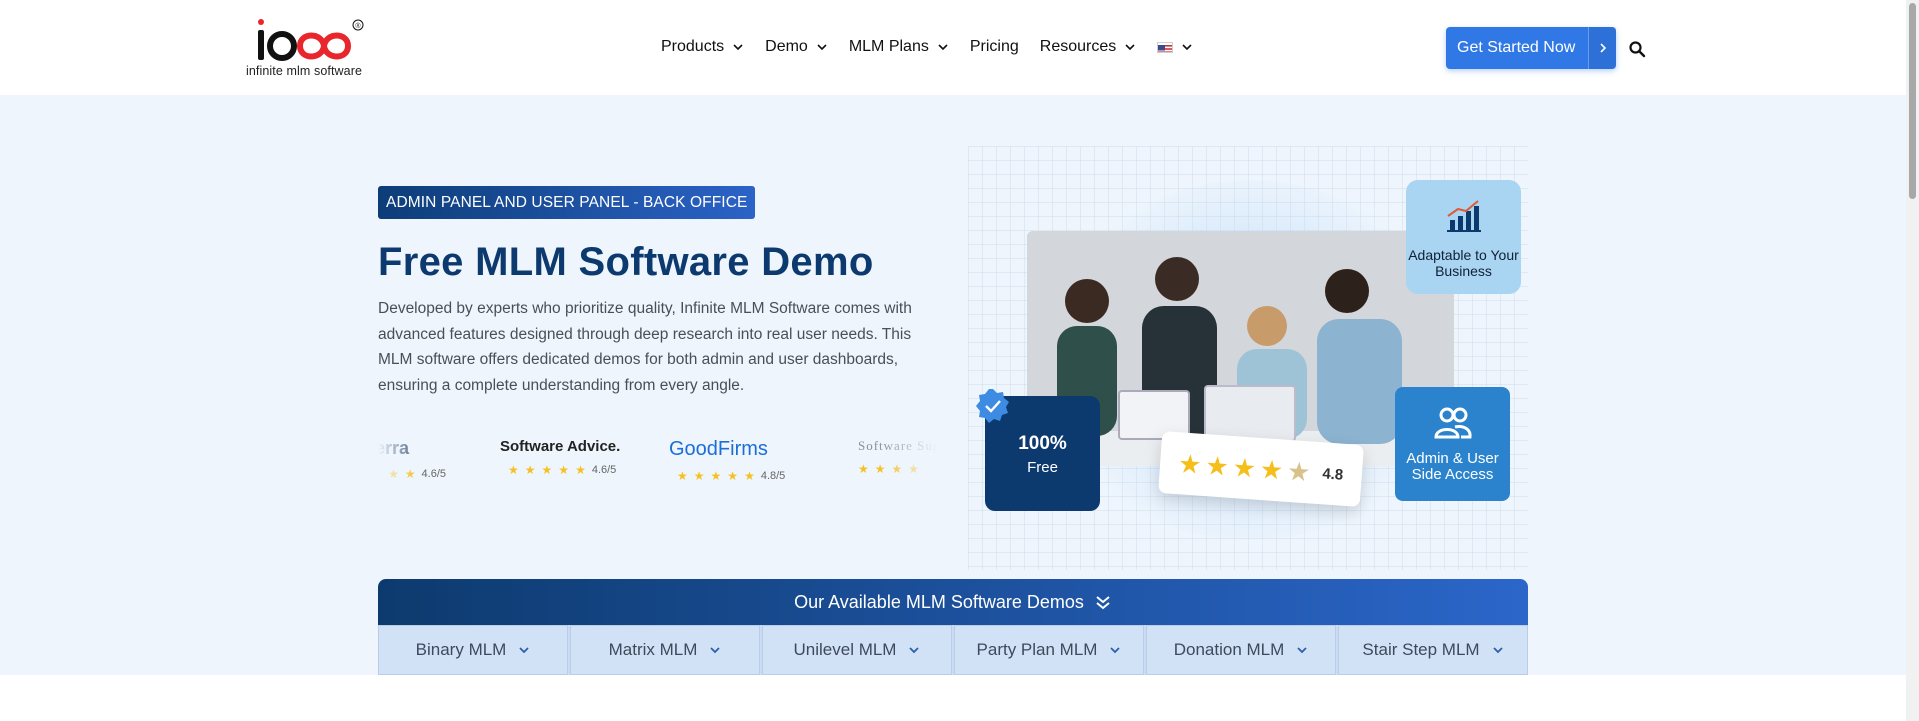 The width and height of the screenshot is (1919, 721). I want to click on tab-label: Matrix MLM, so click(653, 649).